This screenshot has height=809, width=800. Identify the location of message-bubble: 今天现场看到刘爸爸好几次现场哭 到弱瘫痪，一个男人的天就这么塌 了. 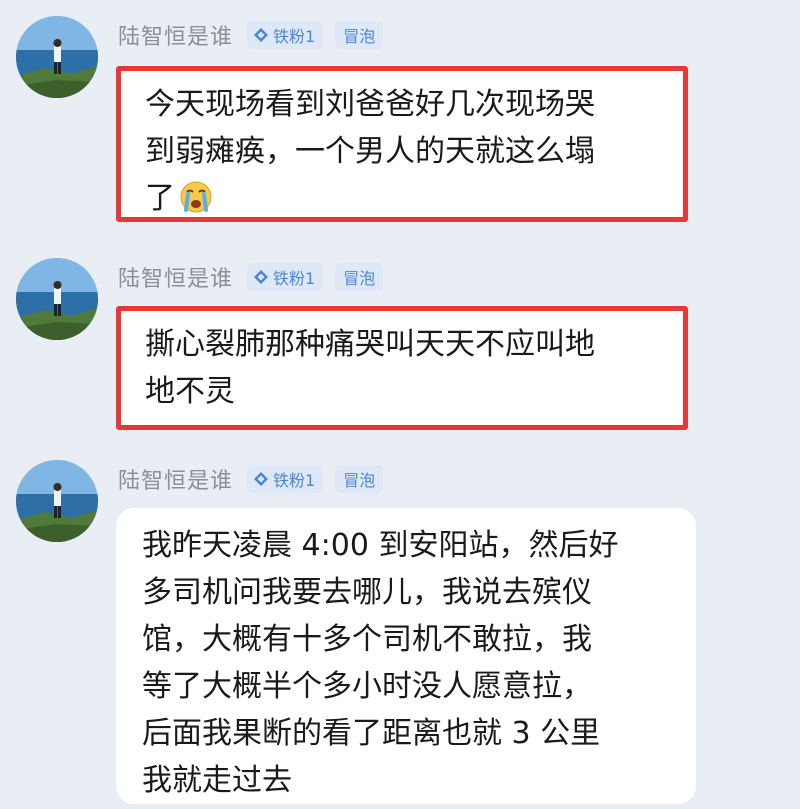
(402, 144).